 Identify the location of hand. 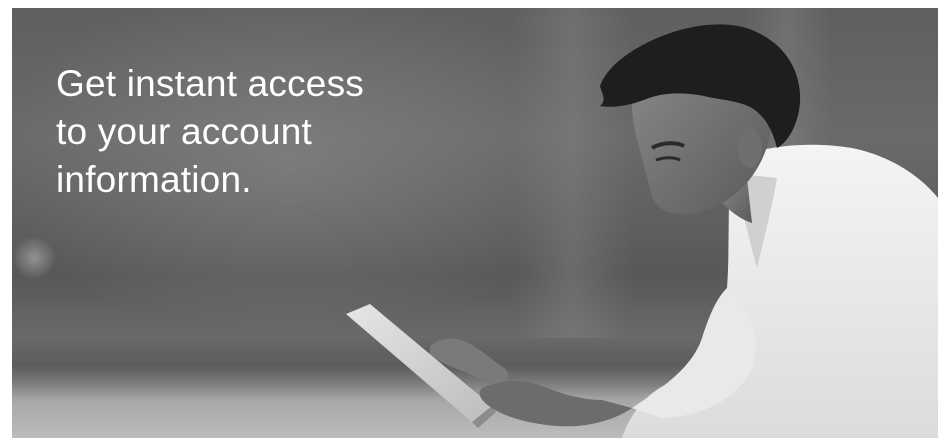
(555, 403).